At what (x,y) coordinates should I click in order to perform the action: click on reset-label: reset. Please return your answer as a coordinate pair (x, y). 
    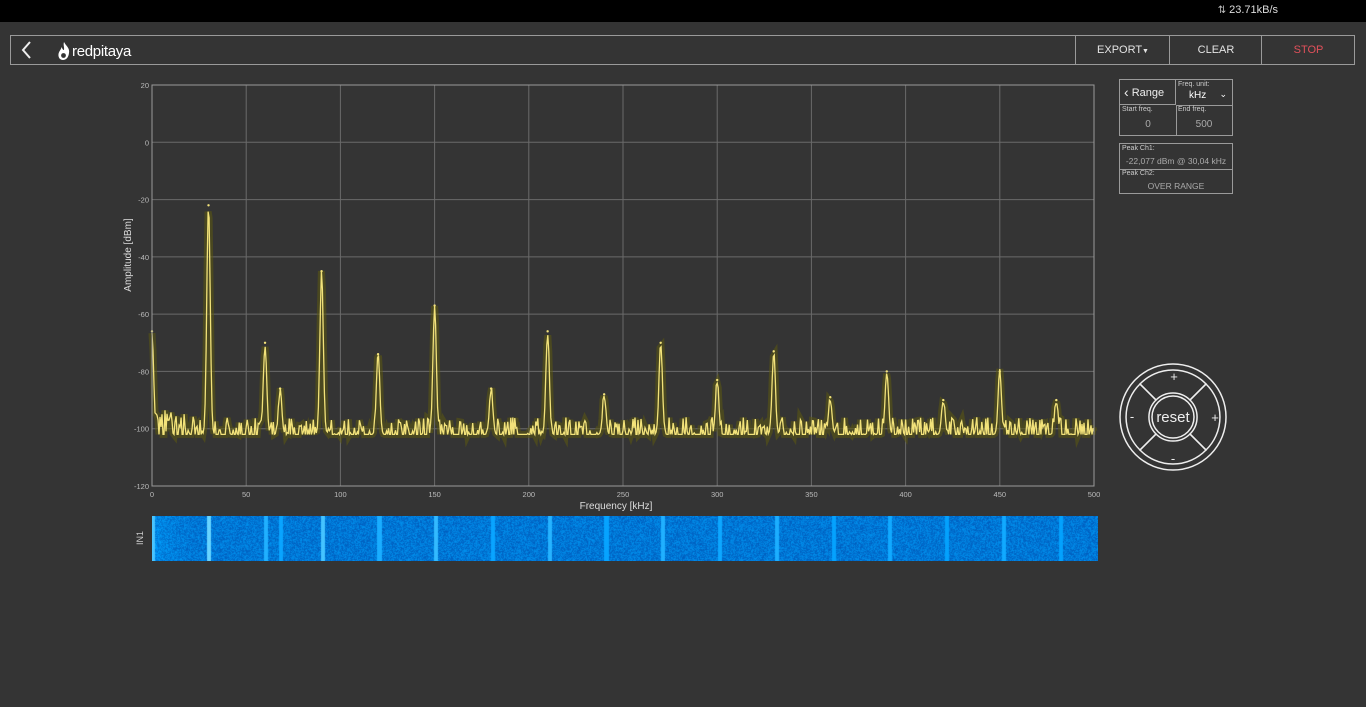
    Looking at the image, I should click on (1173, 417).